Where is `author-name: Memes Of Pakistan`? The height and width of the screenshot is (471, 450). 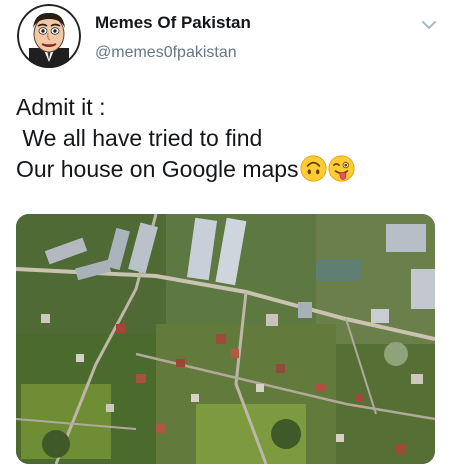 author-name: Memes Of Pakistan is located at coordinates (173, 23).